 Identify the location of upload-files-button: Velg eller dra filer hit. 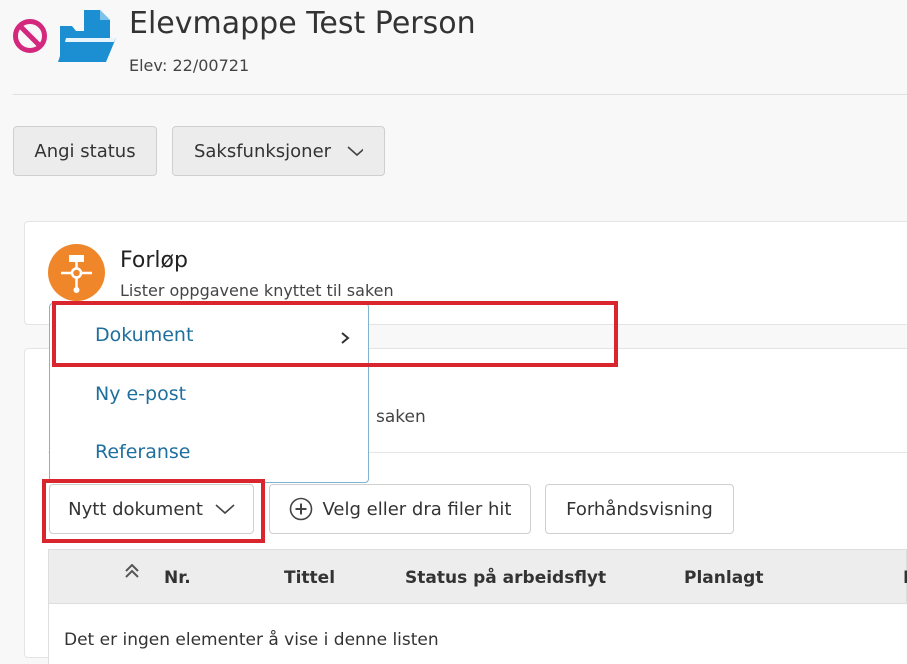
(400, 509).